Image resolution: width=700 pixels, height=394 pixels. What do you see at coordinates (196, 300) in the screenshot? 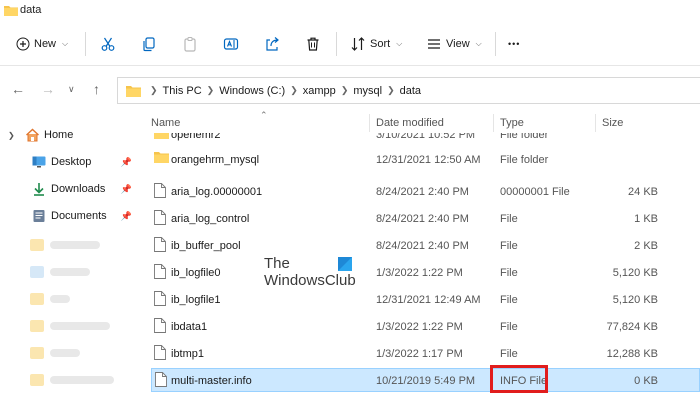
I see `file-name: ib_logfile1` at bounding box center [196, 300].